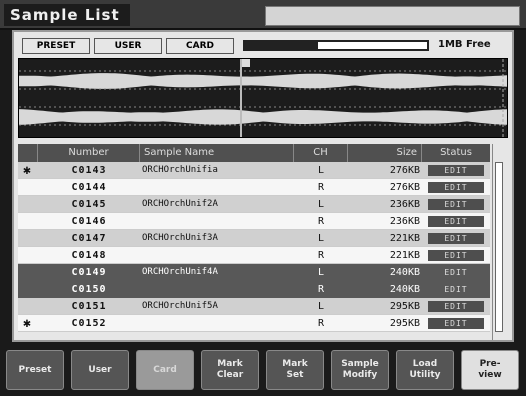 This screenshot has height=396, width=526. What do you see at coordinates (254, 238) in the screenshot?
I see `table-row: C0147 ORCHOrchUnif3A L 221KB EDIT` at bounding box center [254, 238].